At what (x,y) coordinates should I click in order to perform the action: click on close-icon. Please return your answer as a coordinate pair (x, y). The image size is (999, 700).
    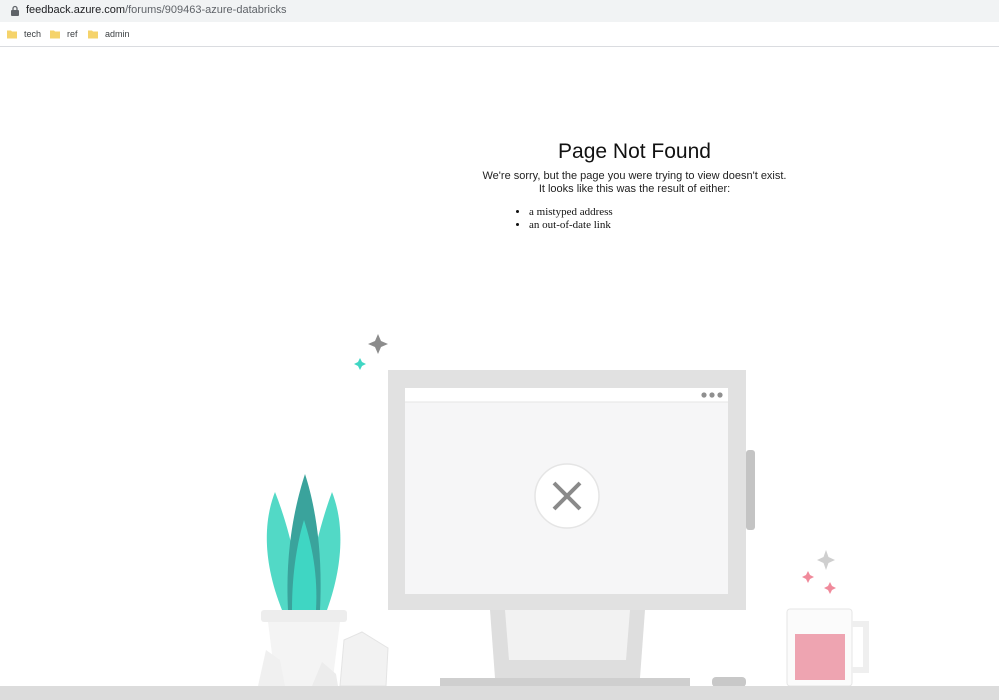
    Looking at the image, I should click on (567, 496).